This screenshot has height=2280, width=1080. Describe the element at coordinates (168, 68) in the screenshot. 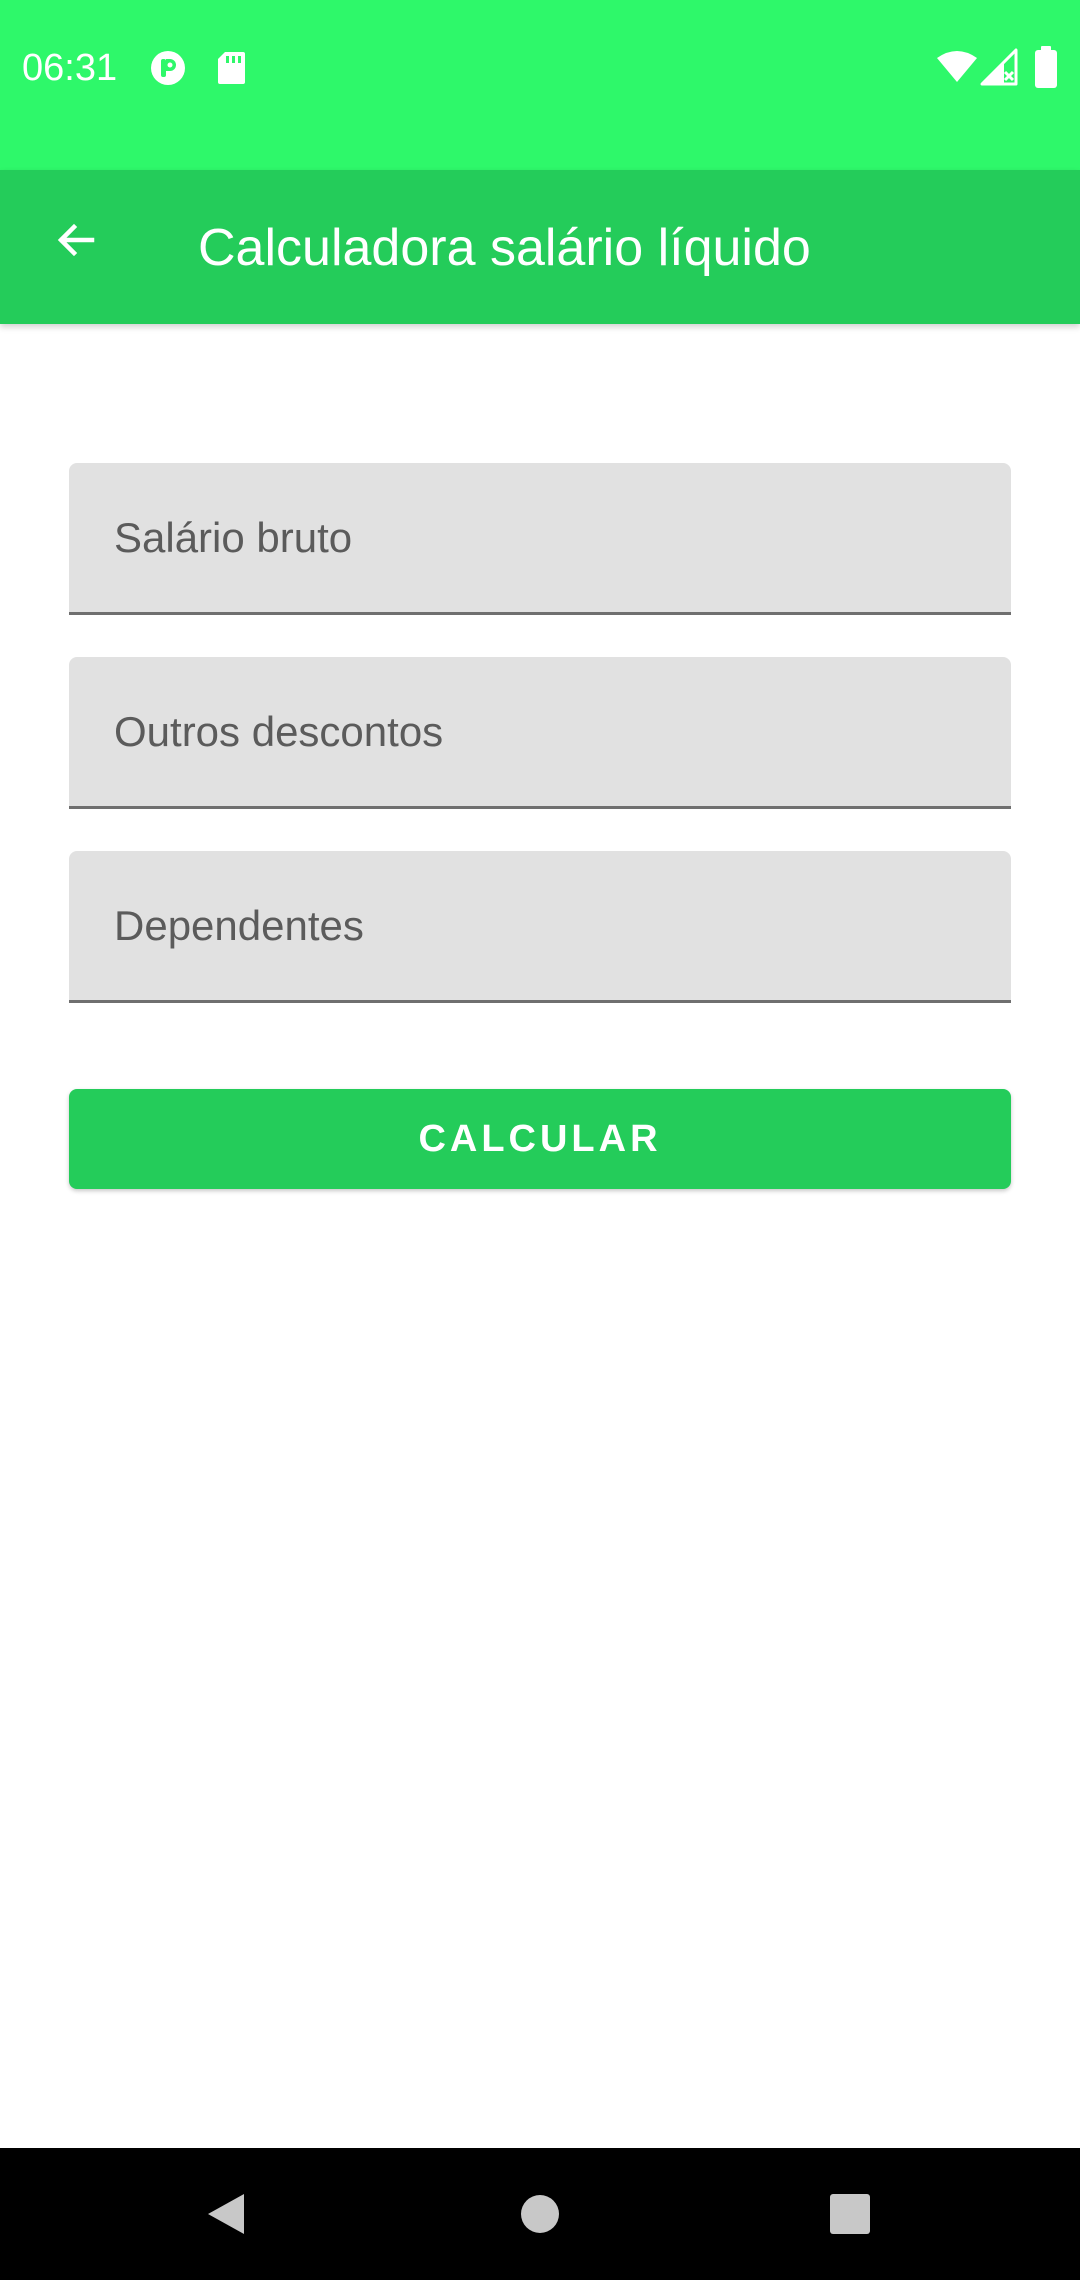

I see `notification-p-icon` at that location.